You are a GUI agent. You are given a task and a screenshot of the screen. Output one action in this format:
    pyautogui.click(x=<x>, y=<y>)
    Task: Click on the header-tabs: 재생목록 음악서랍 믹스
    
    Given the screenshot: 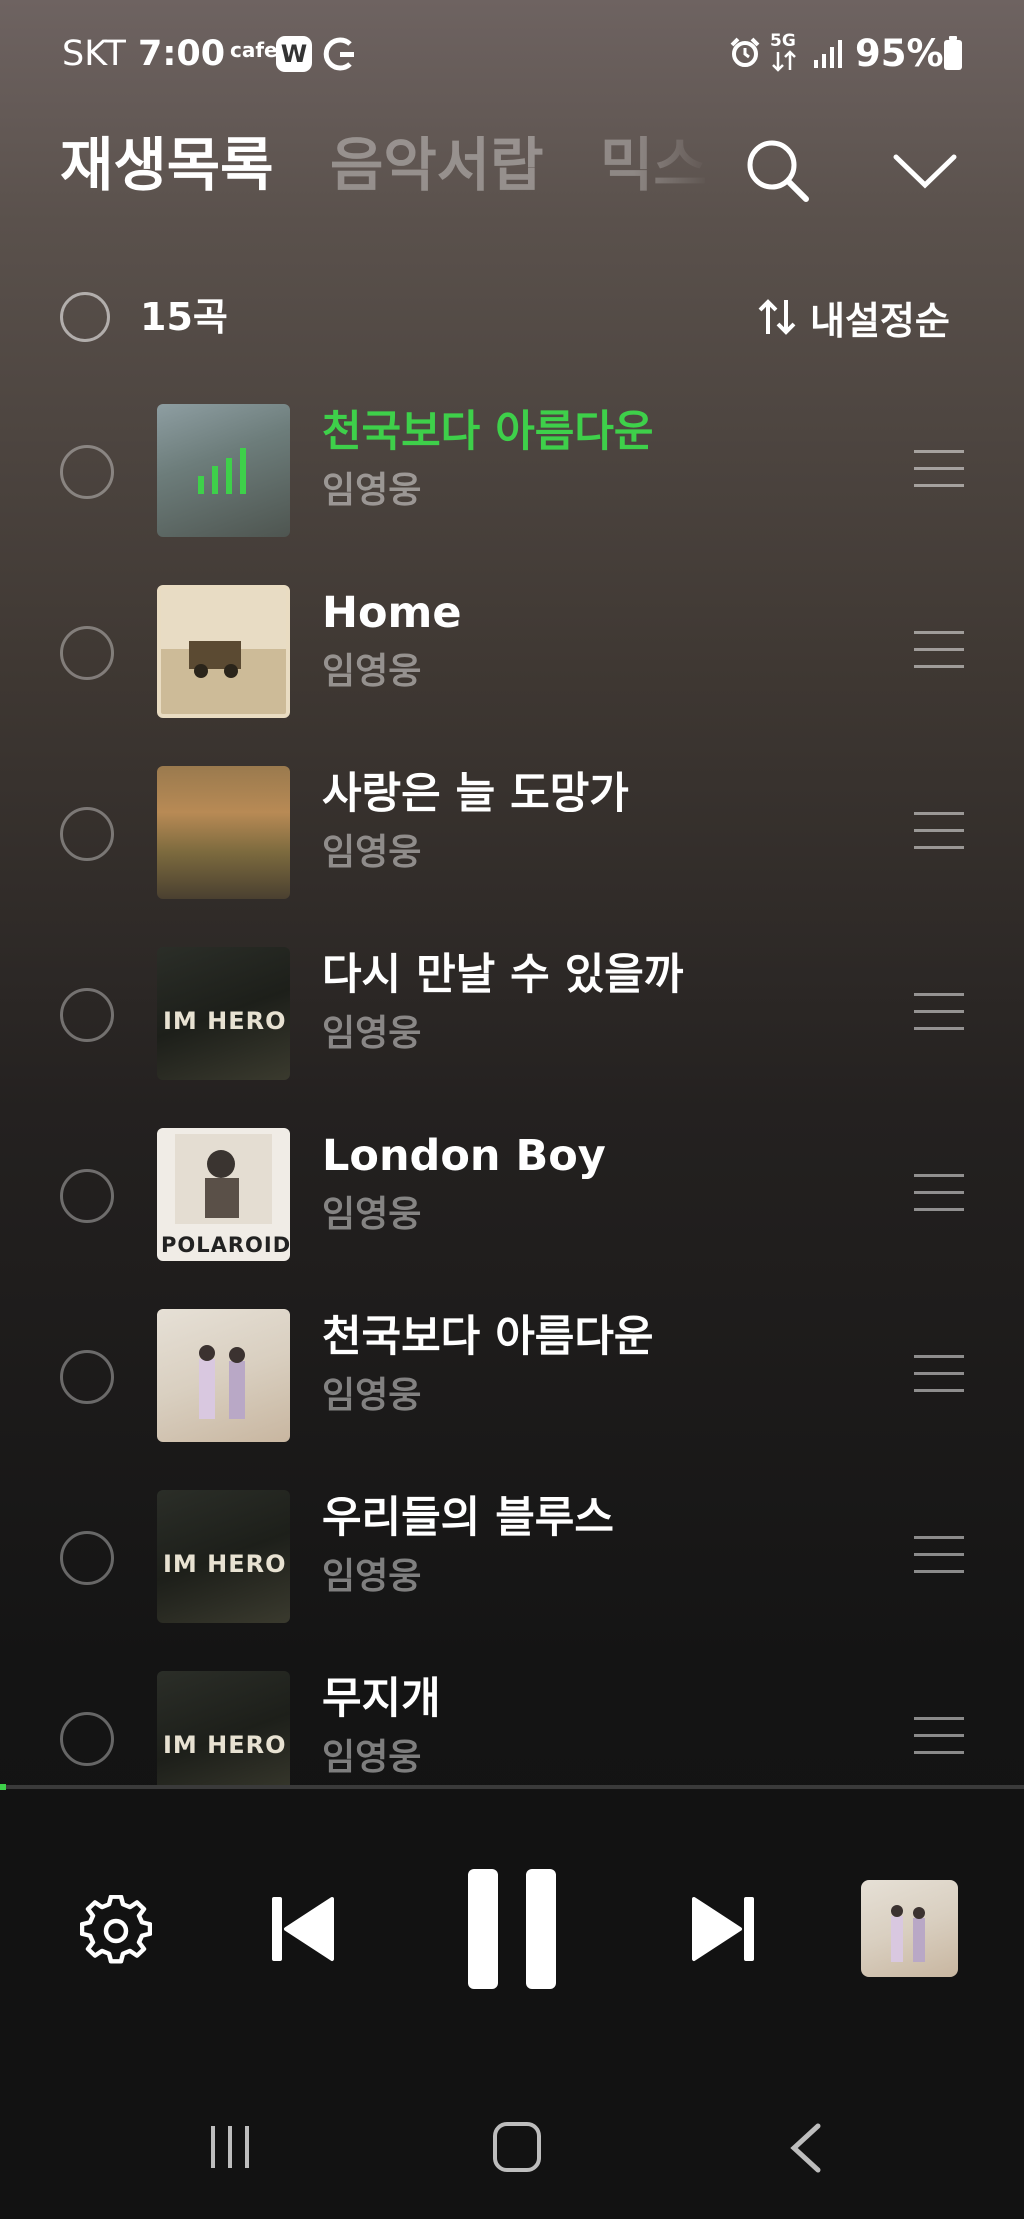 What is the action you would take?
    pyautogui.click(x=512, y=165)
    